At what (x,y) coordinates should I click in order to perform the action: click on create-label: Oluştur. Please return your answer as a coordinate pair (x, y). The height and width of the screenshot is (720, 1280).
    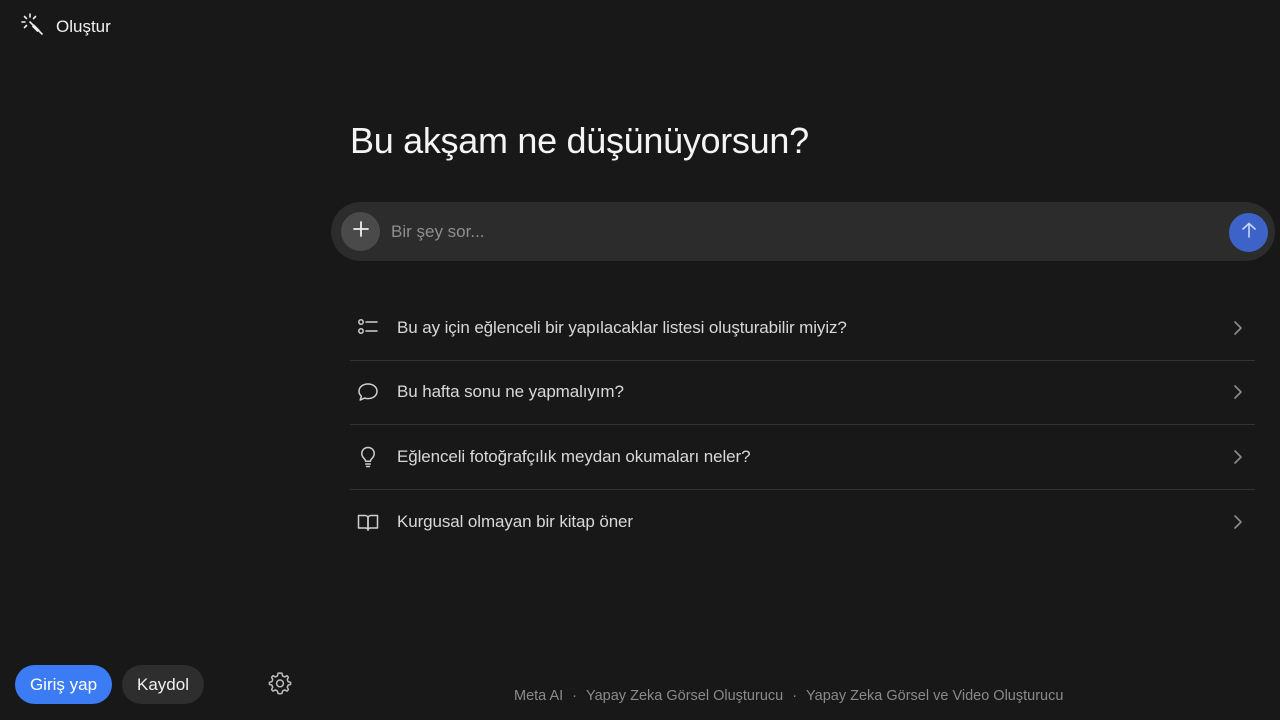
    Looking at the image, I should click on (83, 26).